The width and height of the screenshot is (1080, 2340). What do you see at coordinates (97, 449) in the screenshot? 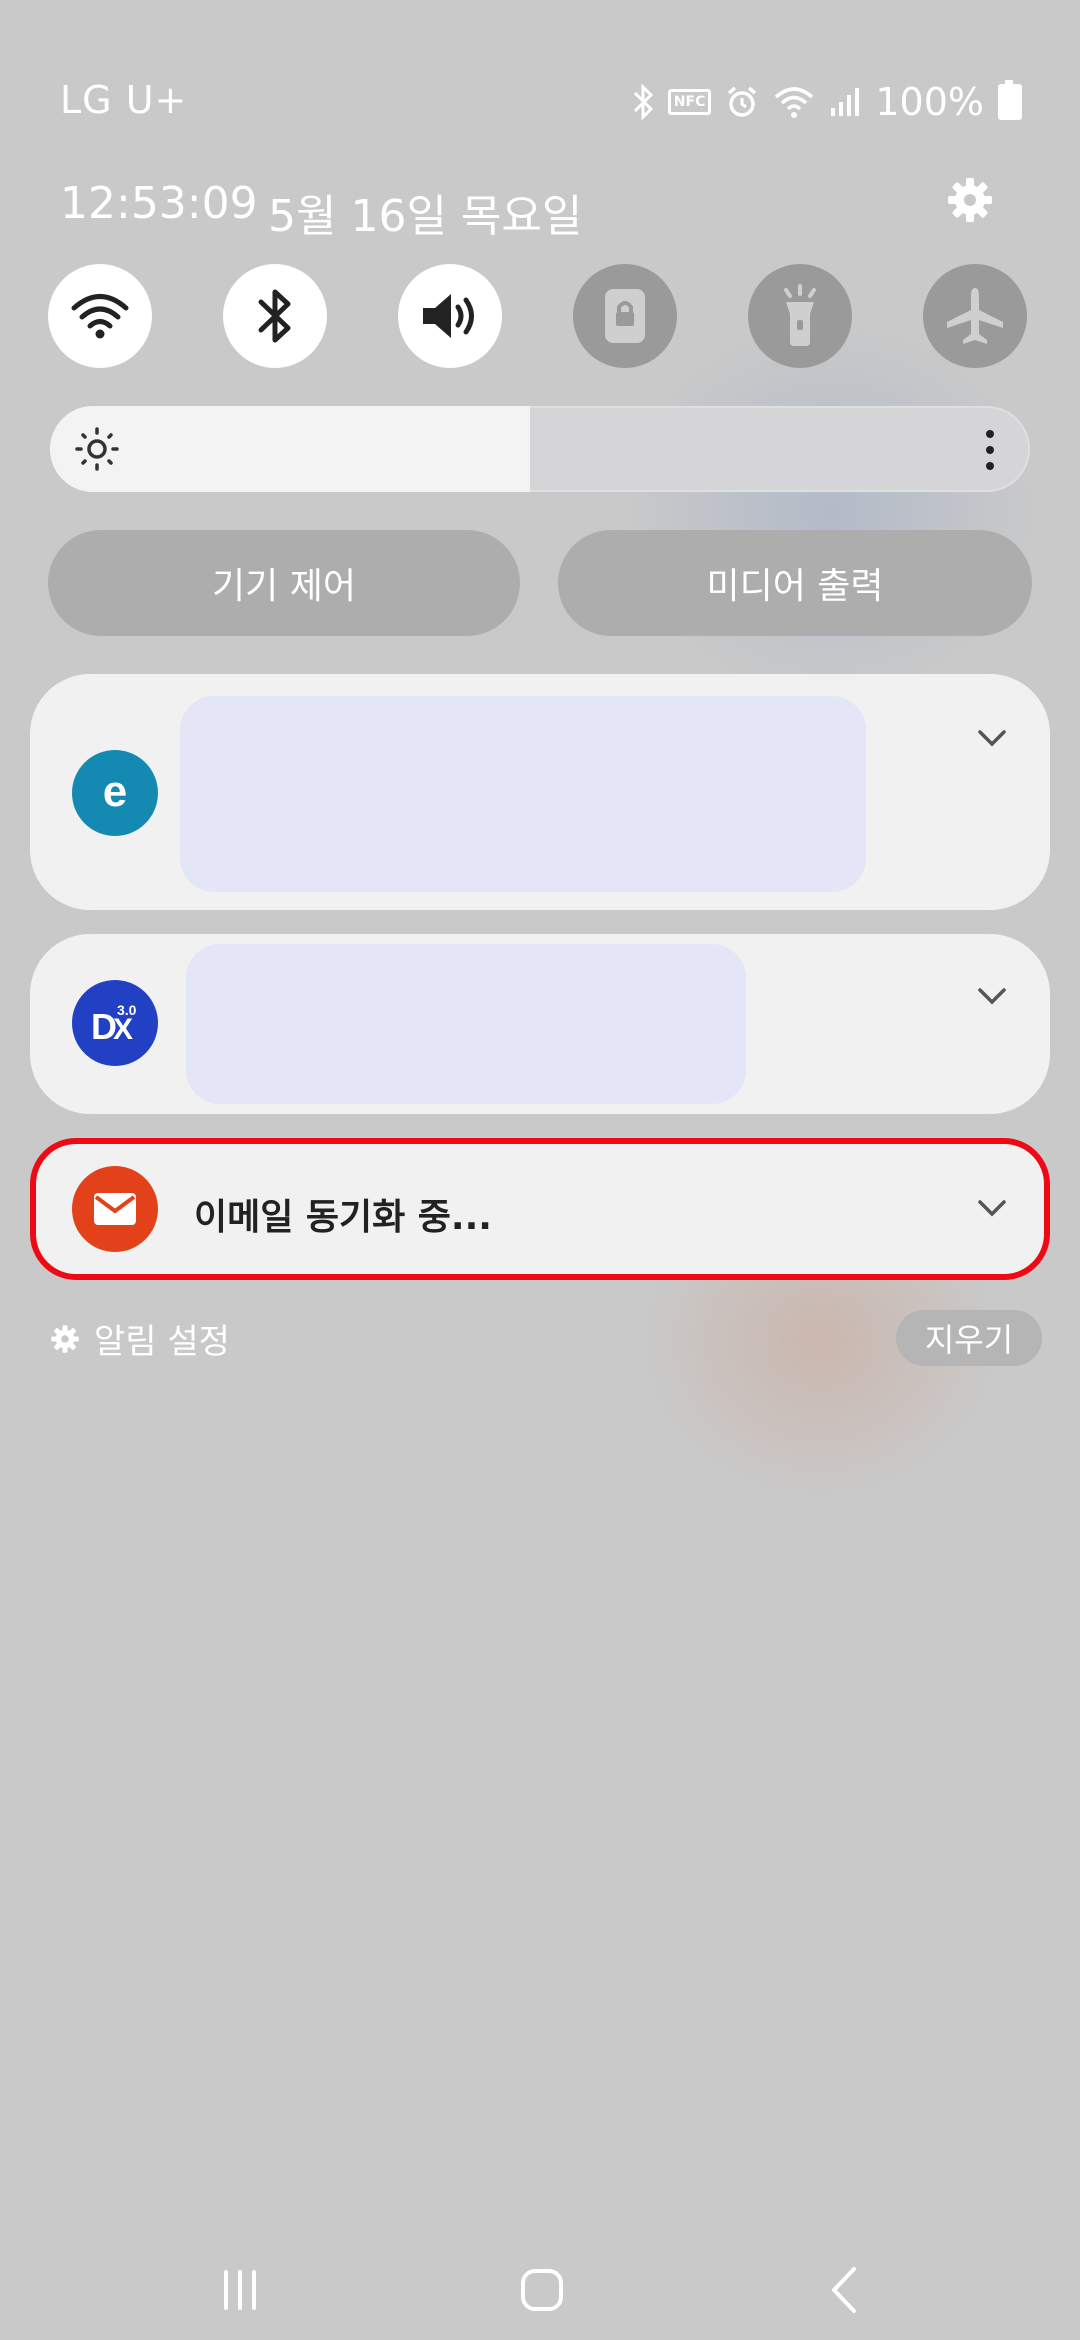
I see `brightness-icon` at bounding box center [97, 449].